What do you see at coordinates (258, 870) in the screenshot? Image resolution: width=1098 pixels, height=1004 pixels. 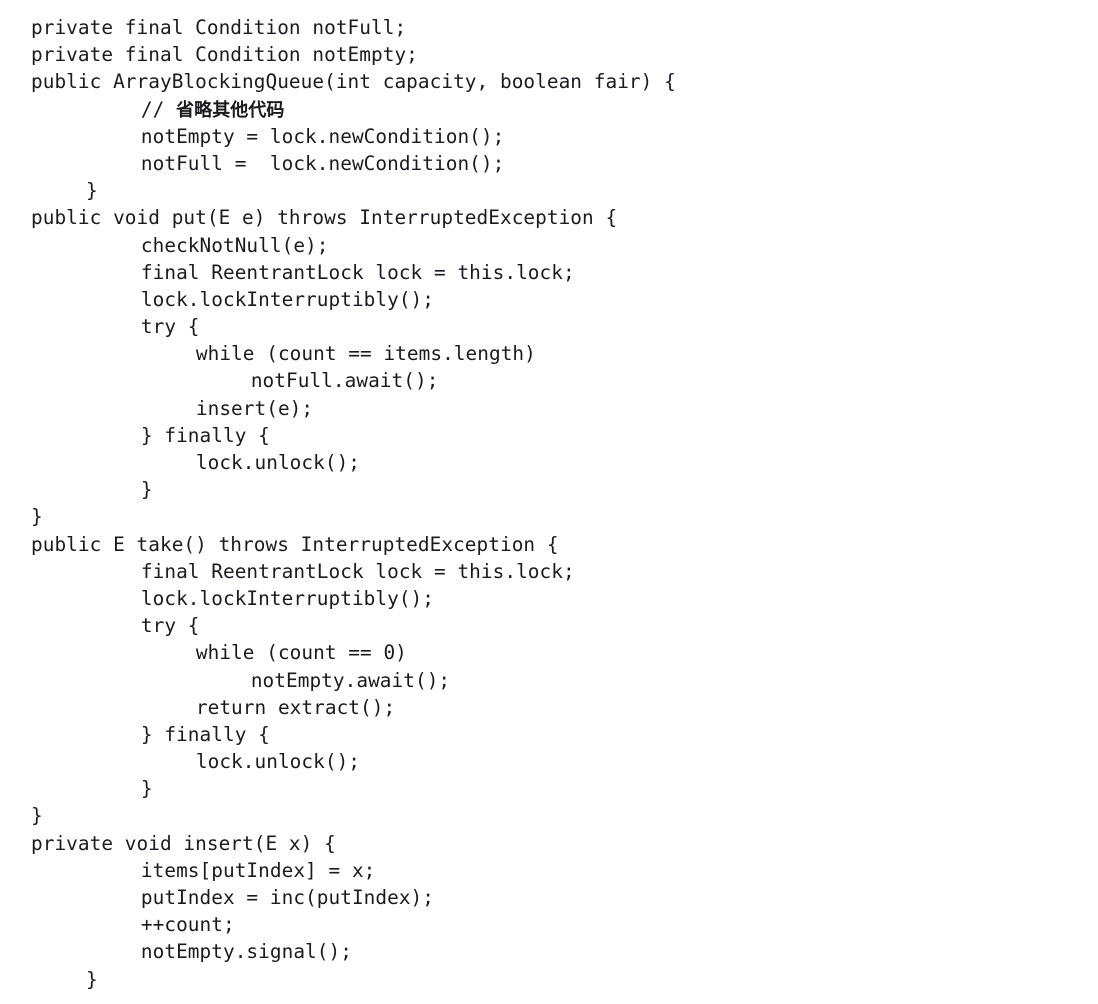 I see `code-line: items[putIndex] = x;` at bounding box center [258, 870].